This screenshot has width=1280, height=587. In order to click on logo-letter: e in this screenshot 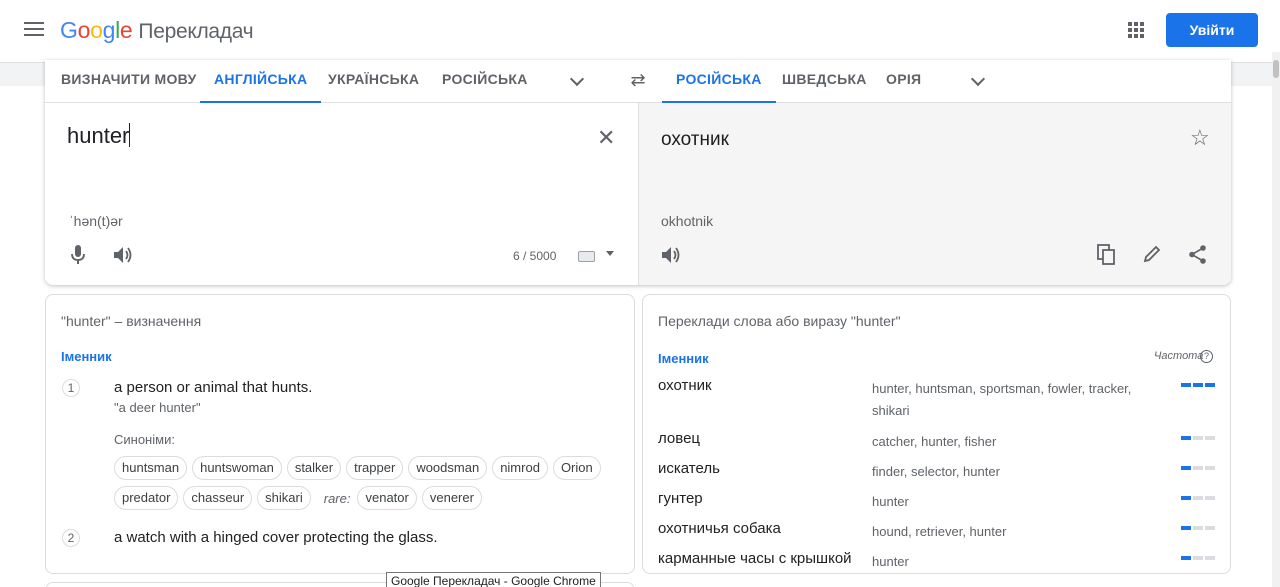, I will do `click(126, 30)`.